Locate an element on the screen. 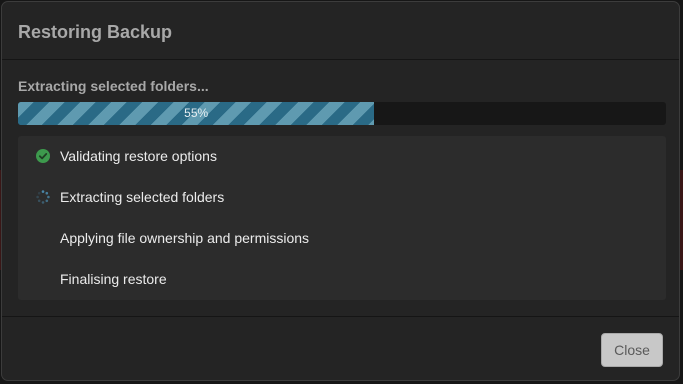 This screenshot has height=384, width=683. close-button: Close is located at coordinates (632, 350).